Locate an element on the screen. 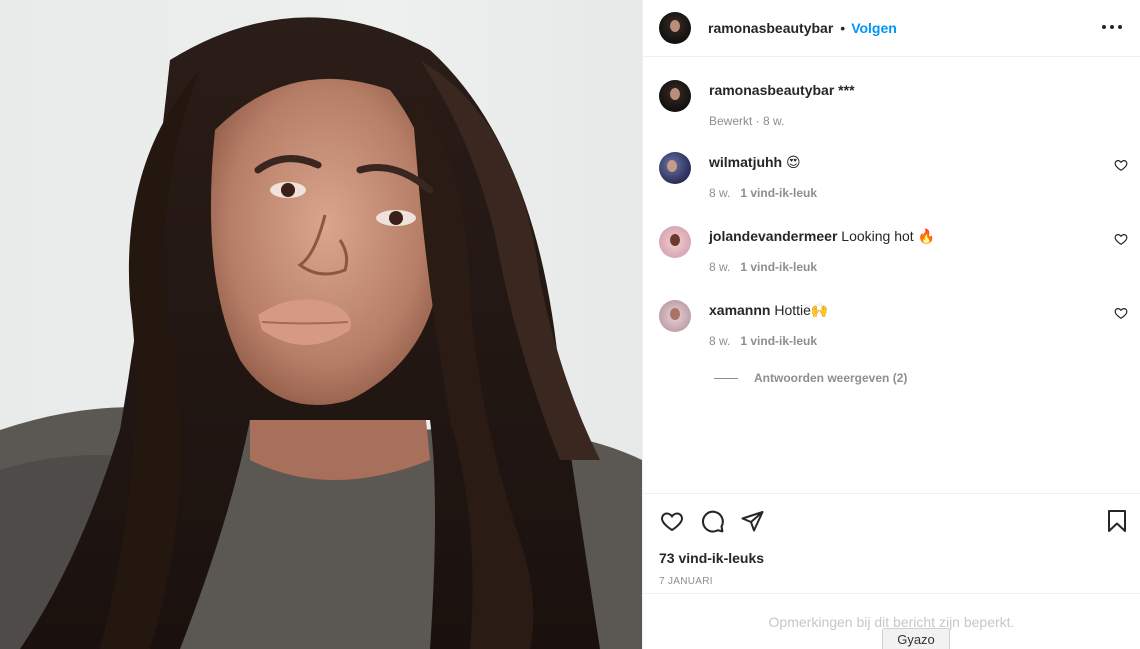 This screenshot has width=1140, height=649. comment-text: Looking hot 🔥 is located at coordinates (888, 236).